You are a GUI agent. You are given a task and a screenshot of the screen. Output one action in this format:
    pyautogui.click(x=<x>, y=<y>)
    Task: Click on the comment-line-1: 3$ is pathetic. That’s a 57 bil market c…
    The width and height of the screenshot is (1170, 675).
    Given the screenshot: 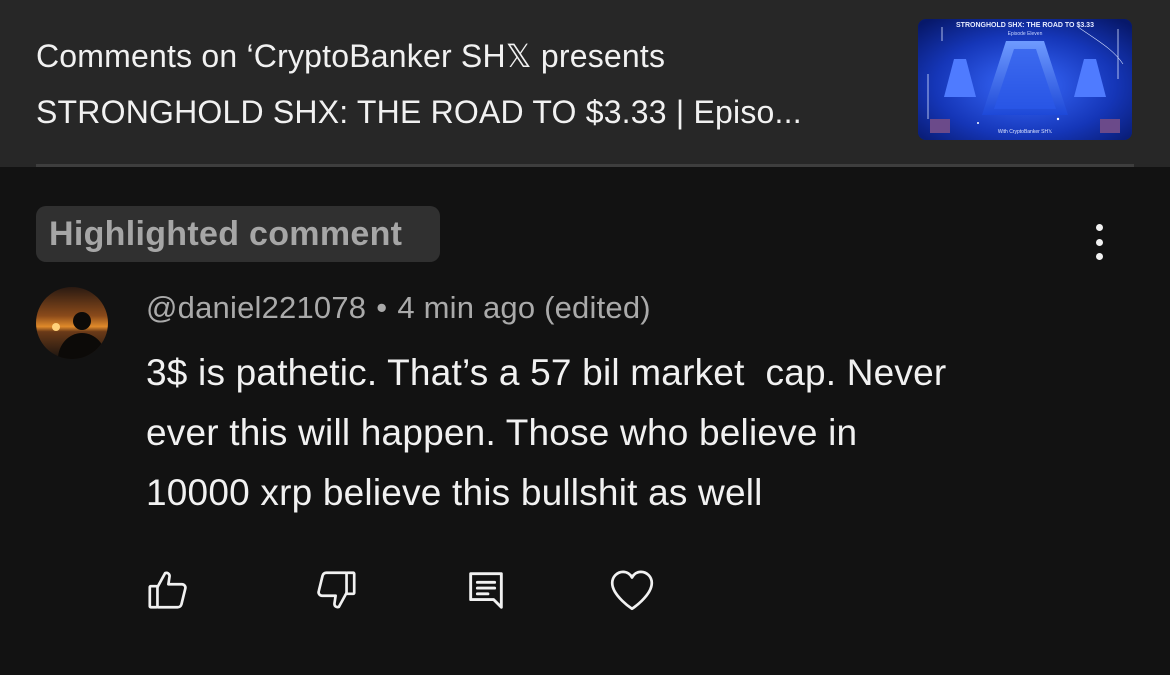 What is the action you would take?
    pyautogui.click(x=546, y=372)
    